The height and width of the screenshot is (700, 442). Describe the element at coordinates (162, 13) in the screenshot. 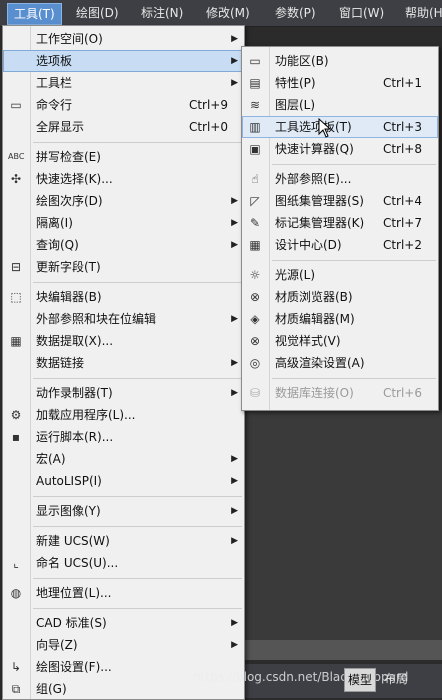

I see `menu-dimension: 标注(N)` at that location.